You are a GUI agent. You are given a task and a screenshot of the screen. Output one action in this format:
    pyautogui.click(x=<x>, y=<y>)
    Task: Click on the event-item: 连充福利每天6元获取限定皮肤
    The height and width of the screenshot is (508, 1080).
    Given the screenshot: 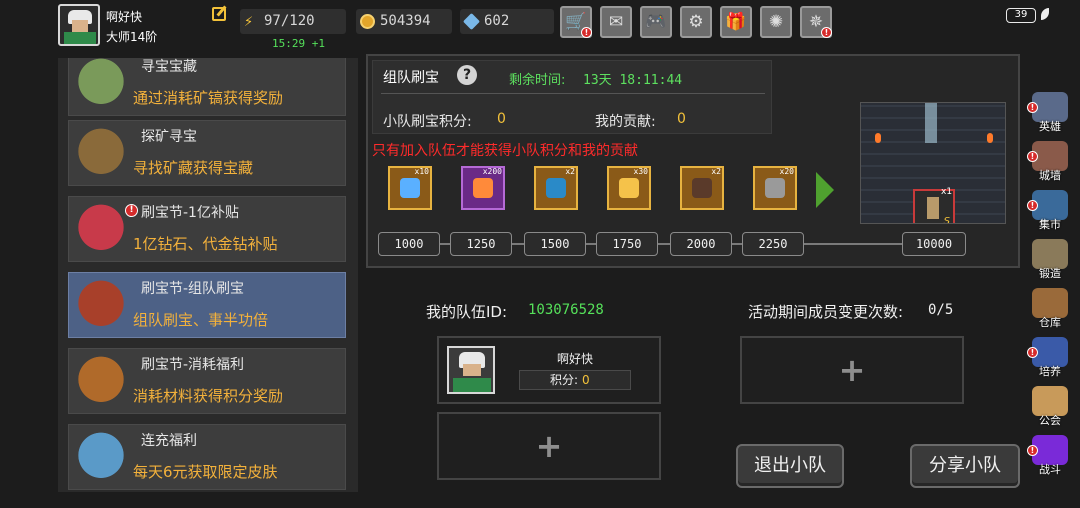 What is the action you would take?
    pyautogui.click(x=207, y=457)
    